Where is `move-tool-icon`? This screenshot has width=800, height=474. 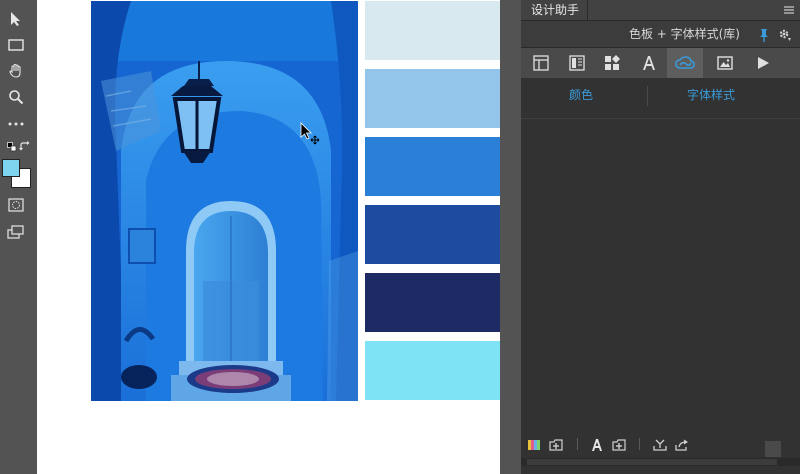 move-tool-icon is located at coordinates (16, 19).